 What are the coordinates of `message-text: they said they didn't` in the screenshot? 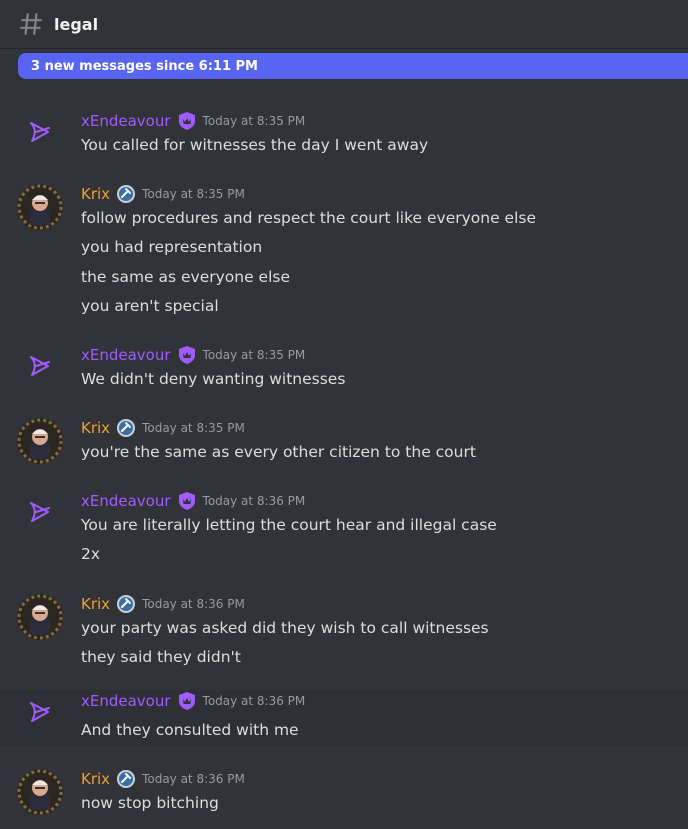 It's located at (161, 657).